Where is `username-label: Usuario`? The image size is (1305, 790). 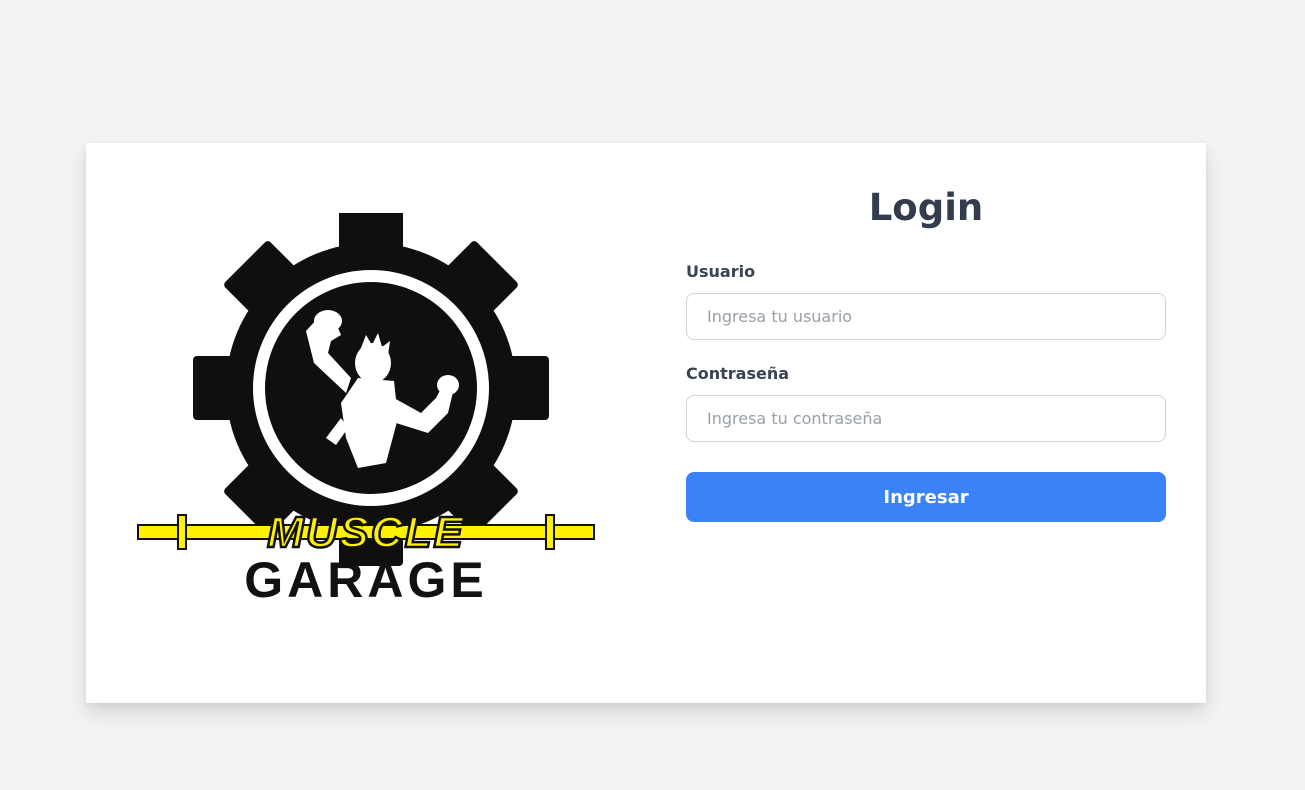 username-label: Usuario is located at coordinates (721, 271).